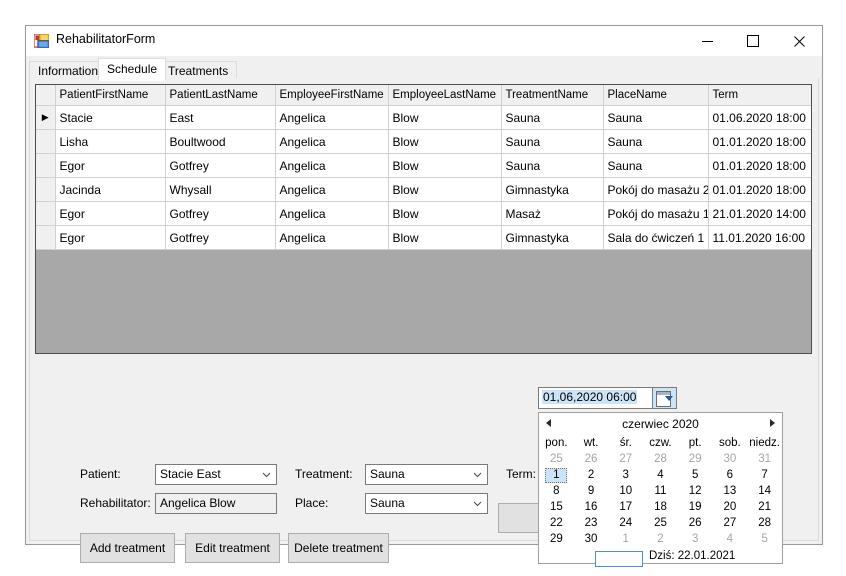  What do you see at coordinates (656, 213) in the screenshot?
I see `table-cell: Pokój do masażu 1` at bounding box center [656, 213].